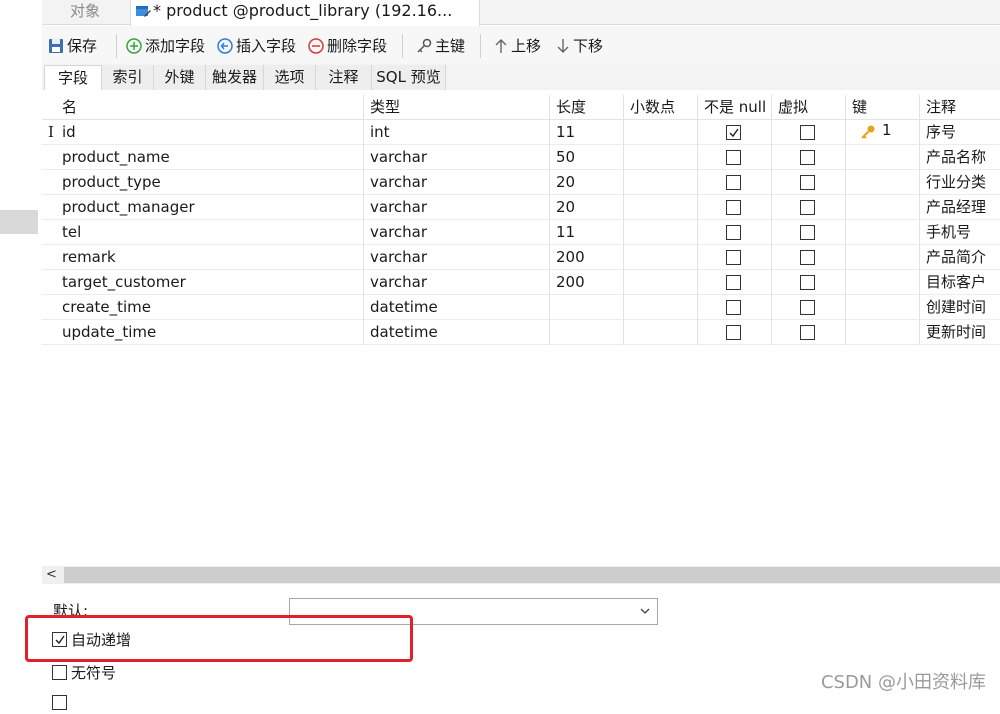 This screenshot has width=1000, height=714. What do you see at coordinates (960, 182) in the screenshot?
I see `cell-comment: 行业分类` at bounding box center [960, 182].